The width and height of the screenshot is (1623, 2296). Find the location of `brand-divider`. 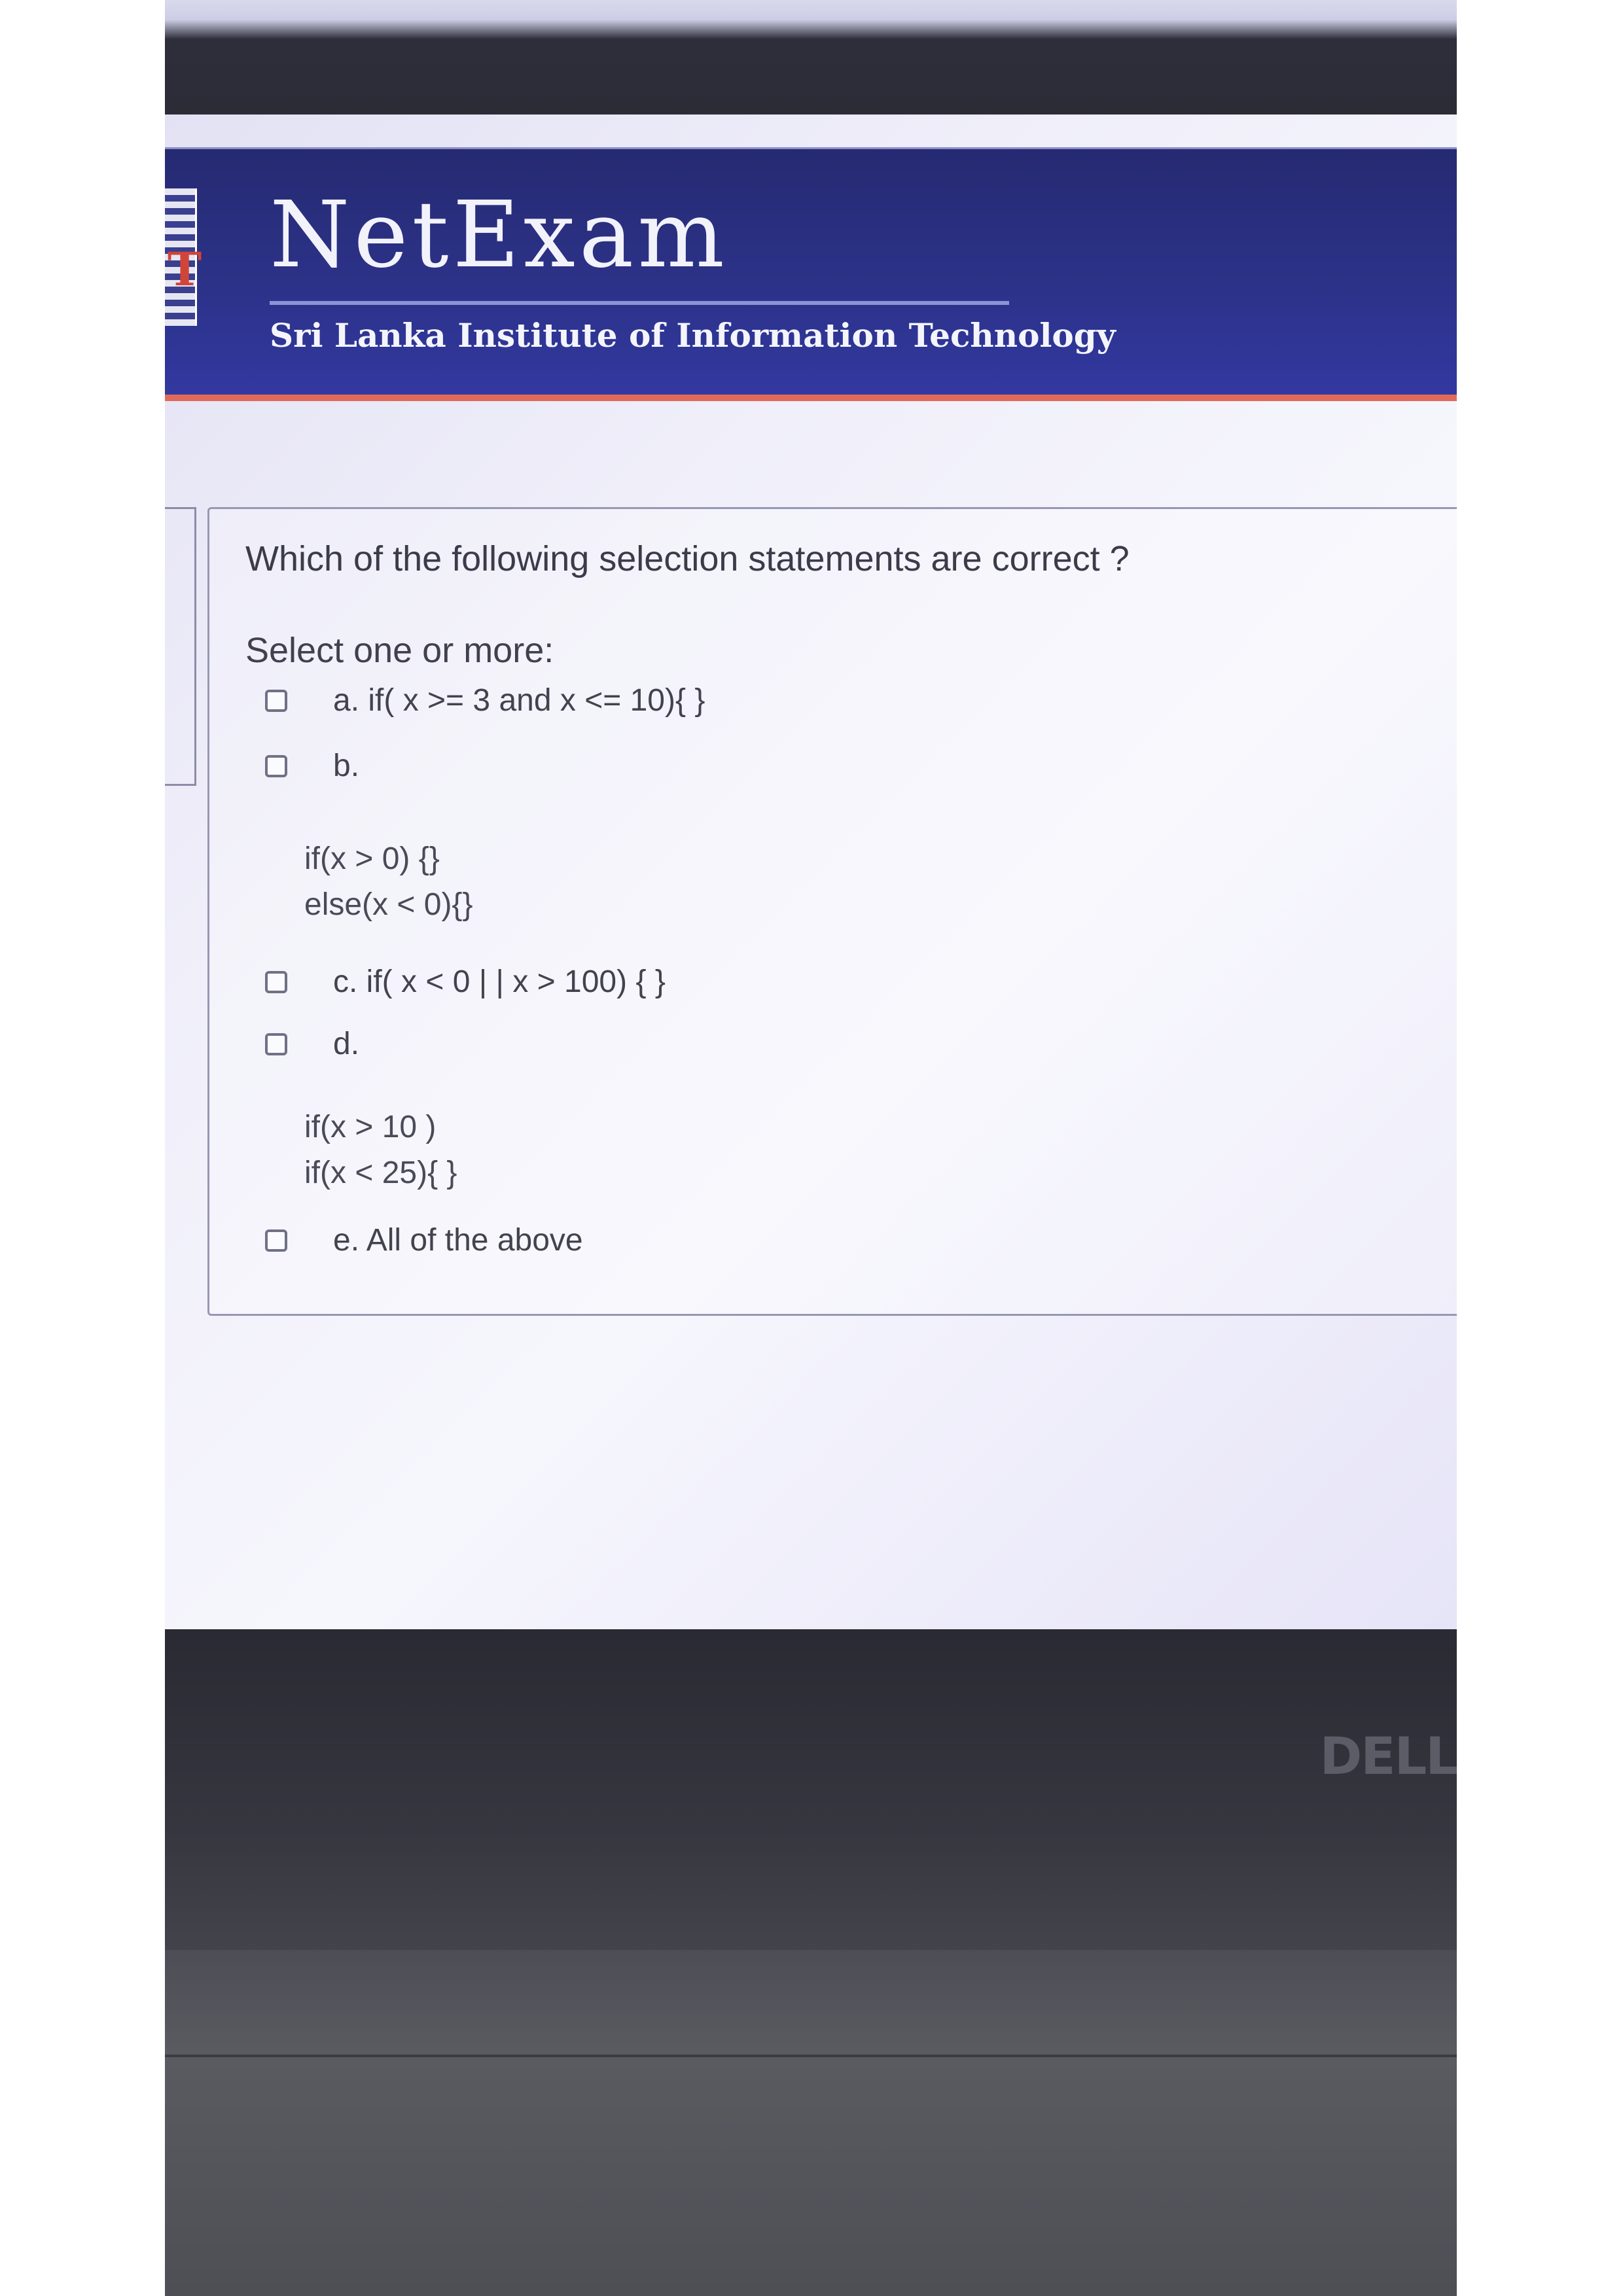

brand-divider is located at coordinates (639, 303).